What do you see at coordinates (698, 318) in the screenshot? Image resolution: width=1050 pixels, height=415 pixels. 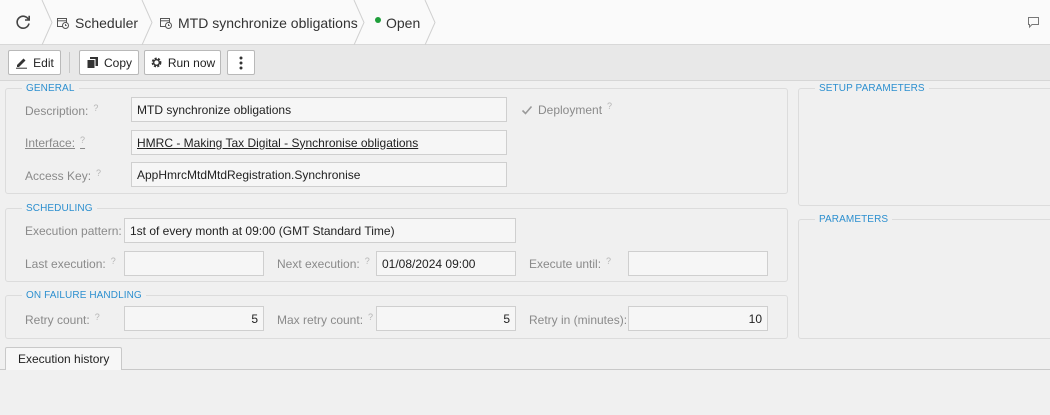 I see `retry-in-minutes-field: 10` at bounding box center [698, 318].